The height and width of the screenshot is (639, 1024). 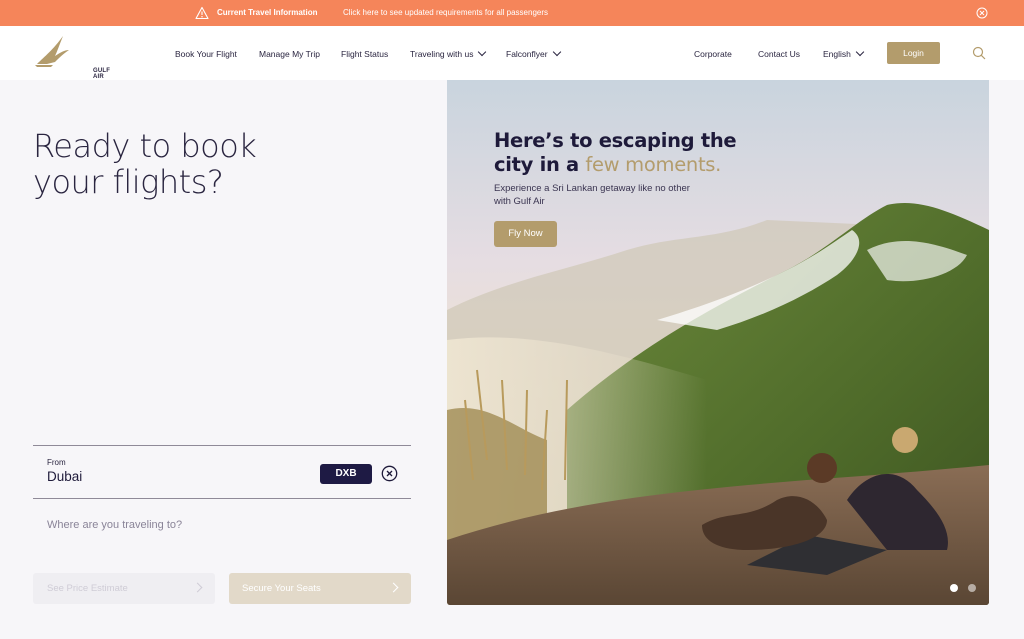 What do you see at coordinates (128, 182) in the screenshot?
I see `headline-line-2: your flights?` at bounding box center [128, 182].